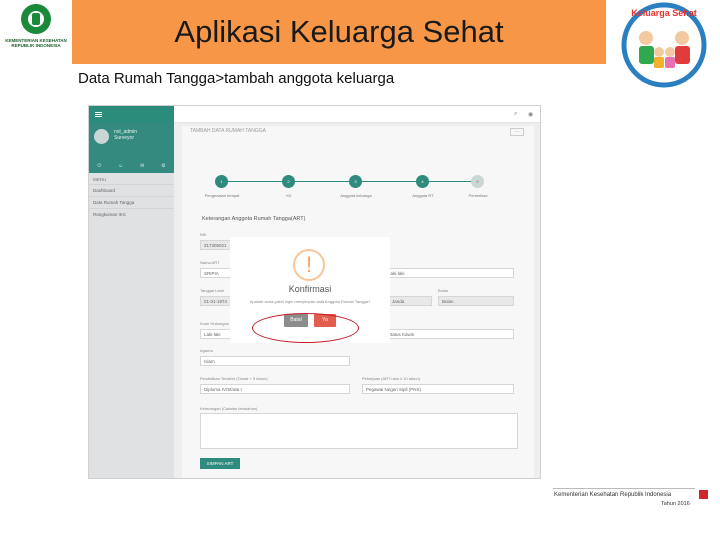 The image size is (720, 540). I want to click on bulan-label: Bulan, so click(443, 290).